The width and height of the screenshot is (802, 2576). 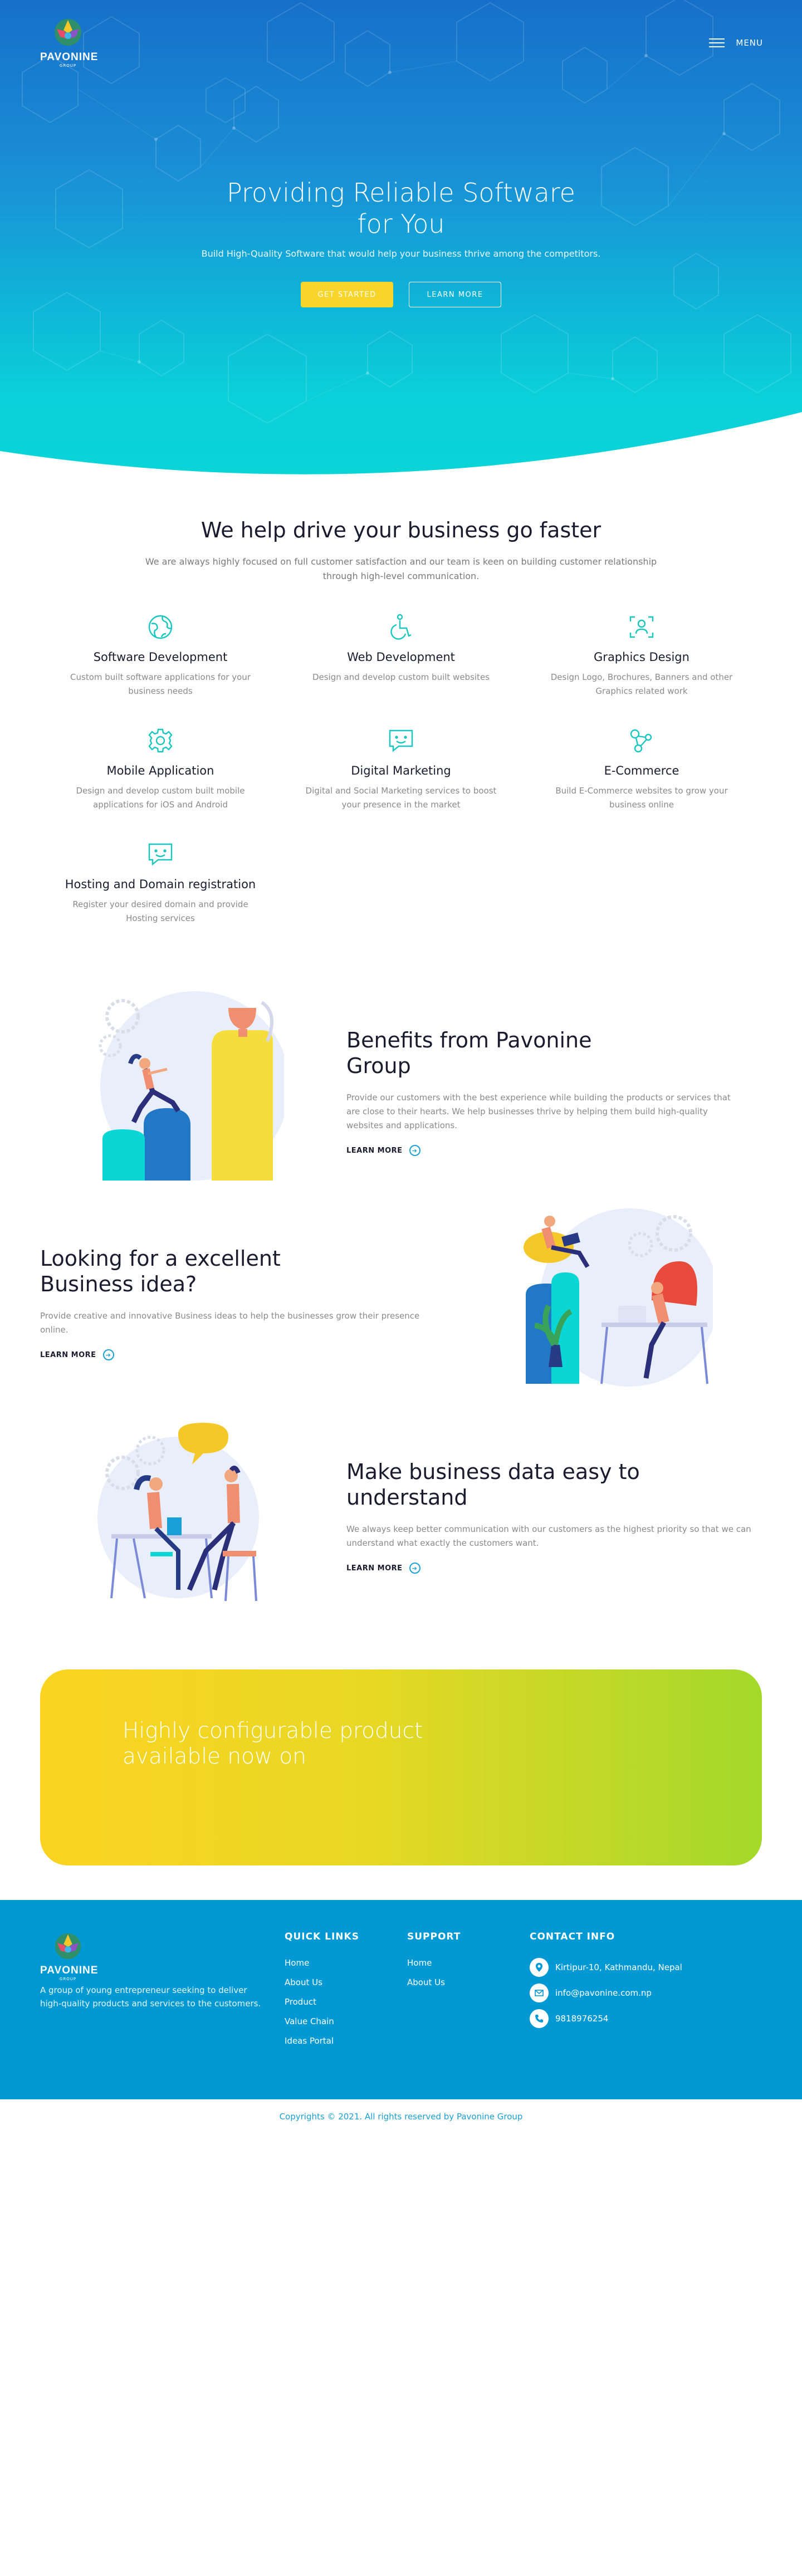 What do you see at coordinates (401, 224) in the screenshot?
I see `hero-title-line2: for You` at bounding box center [401, 224].